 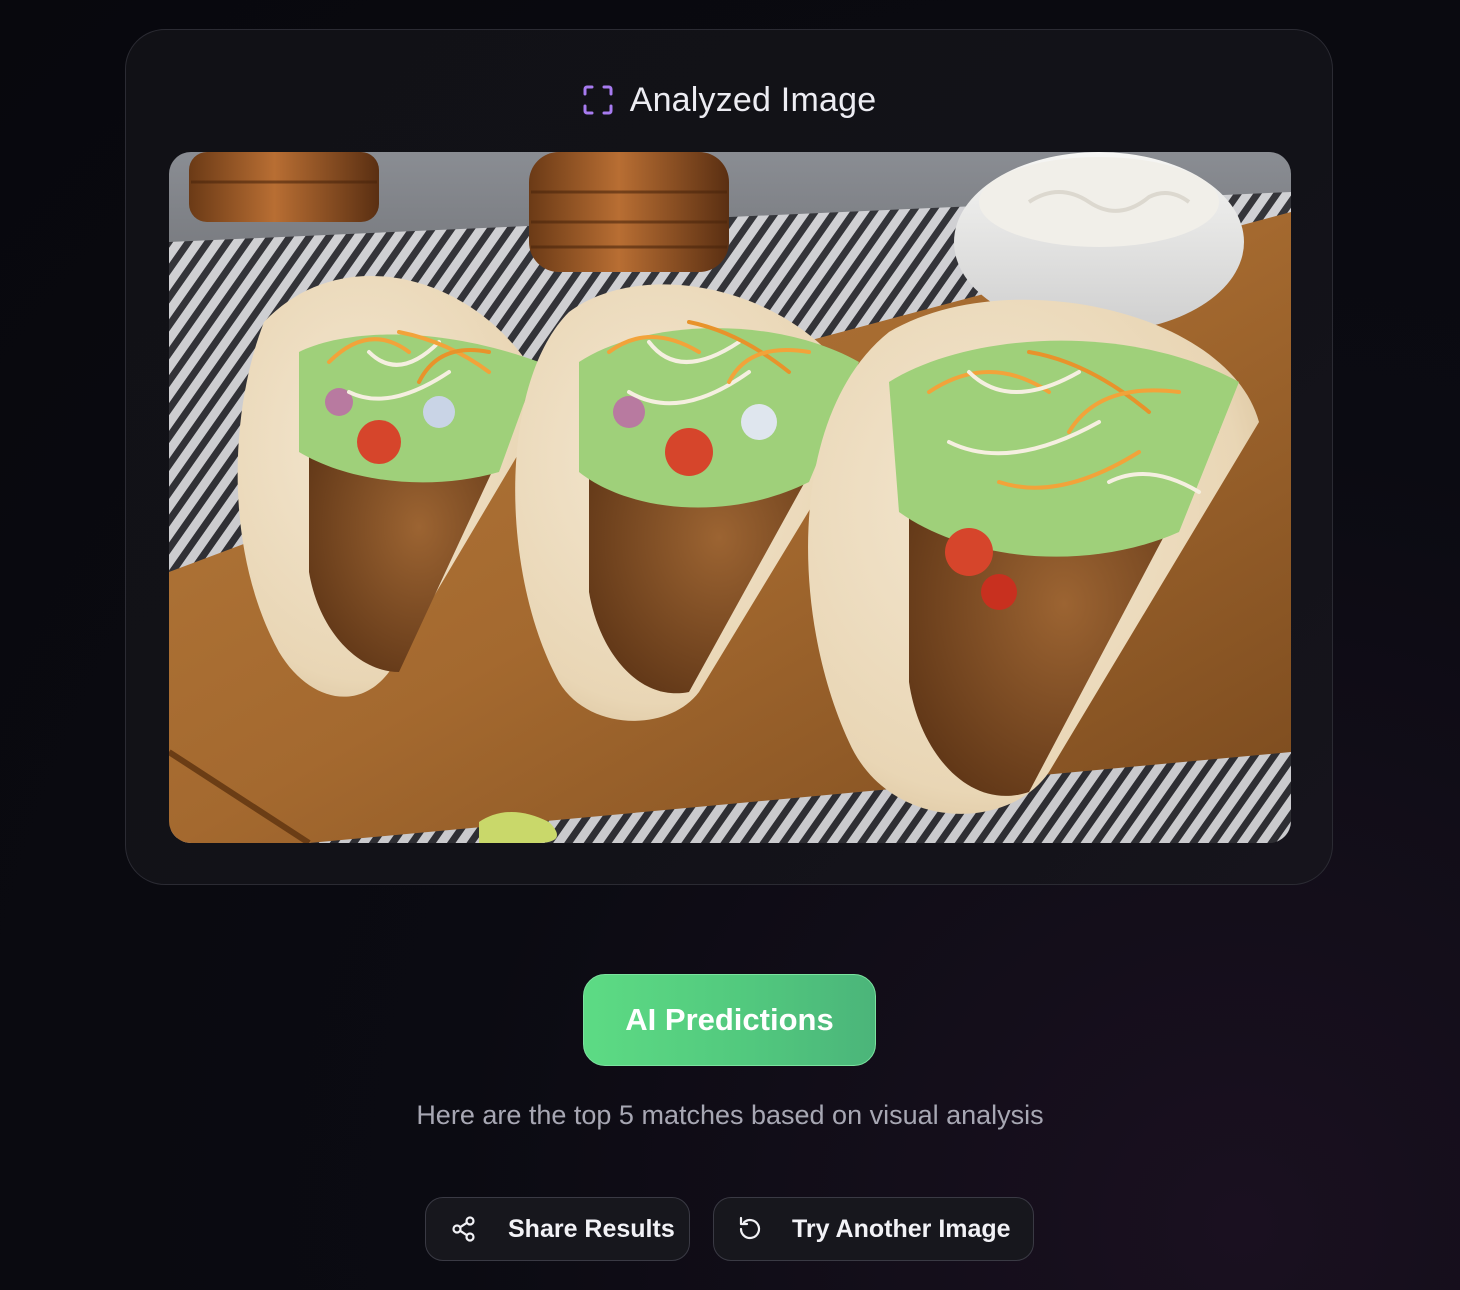 I want to click on try-another-image-label: Try Another Image, so click(x=901, y=1228).